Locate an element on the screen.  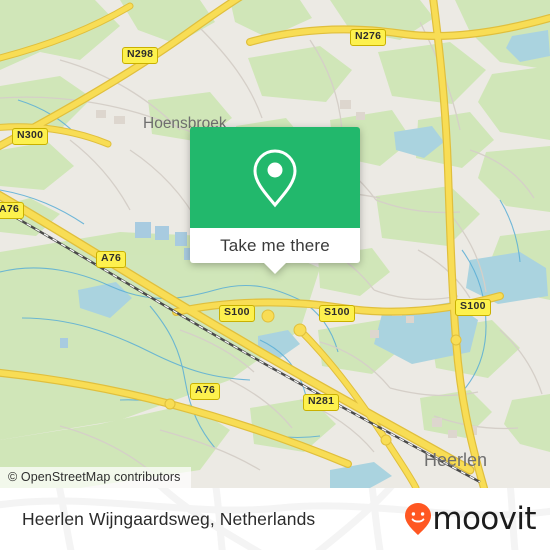
location-title: Heerlen Wijngaardsweg, Netherlands is located at coordinates (169, 518).